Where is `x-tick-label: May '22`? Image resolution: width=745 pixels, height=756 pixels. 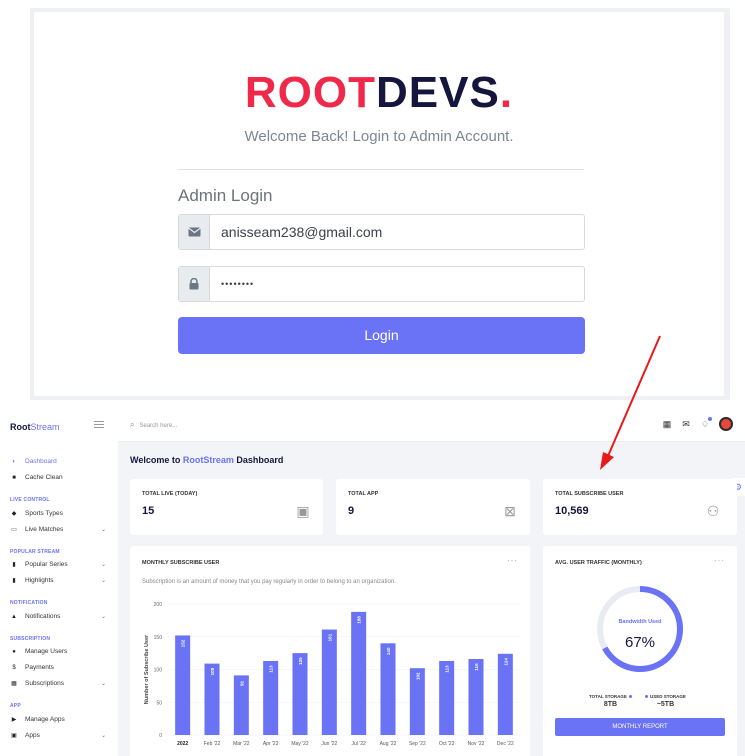 x-tick-label: May '22 is located at coordinates (300, 744).